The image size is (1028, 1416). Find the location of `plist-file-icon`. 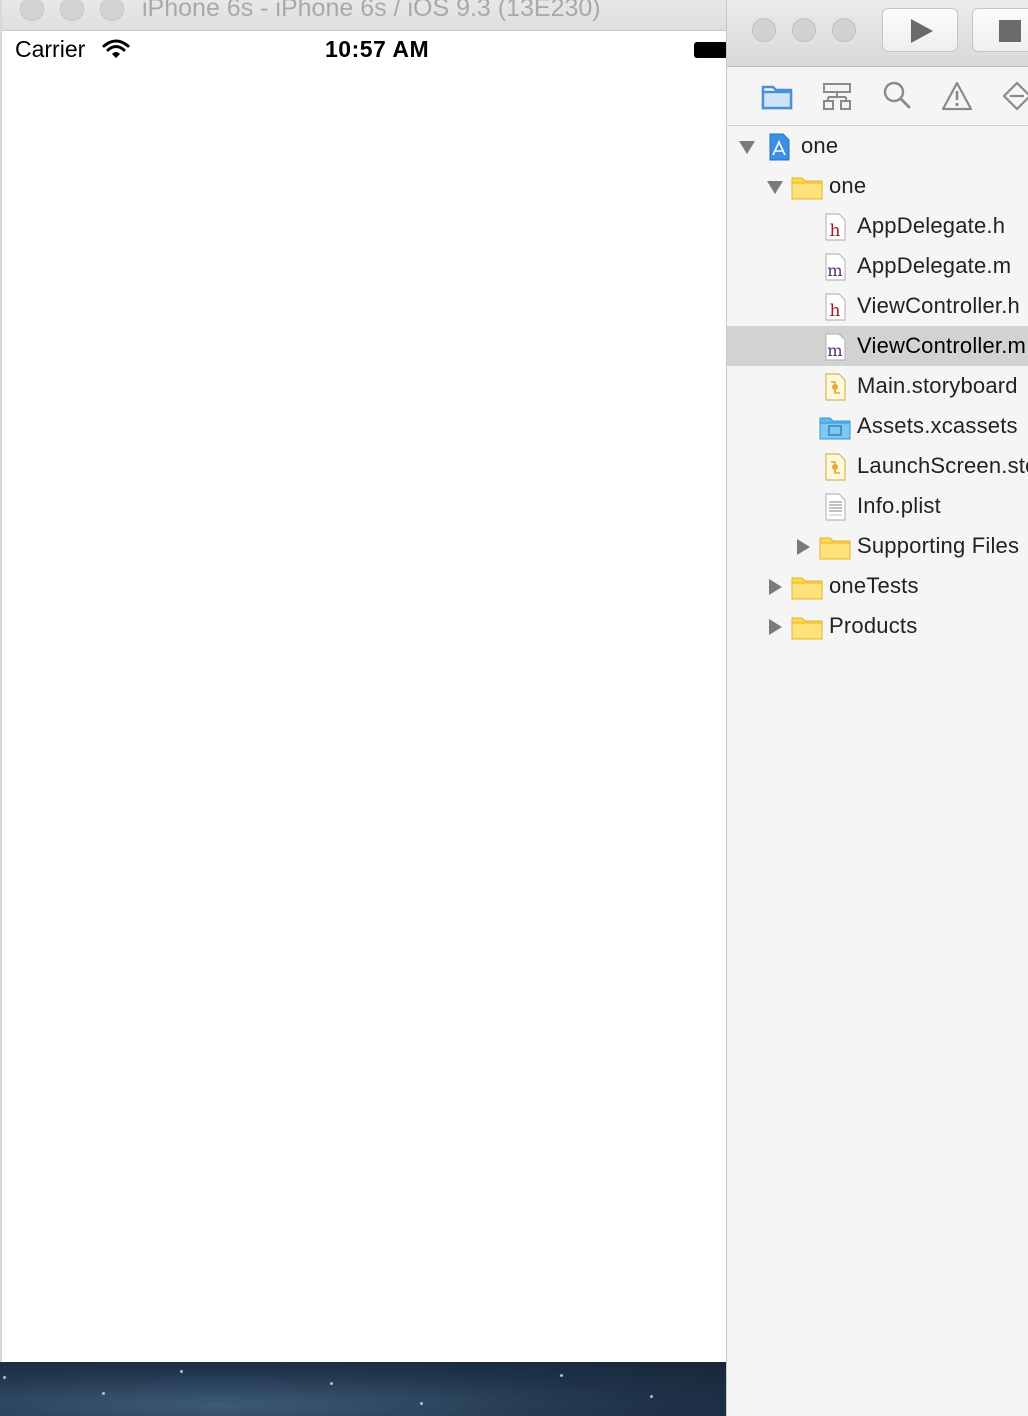

plist-file-icon is located at coordinates (835, 507).